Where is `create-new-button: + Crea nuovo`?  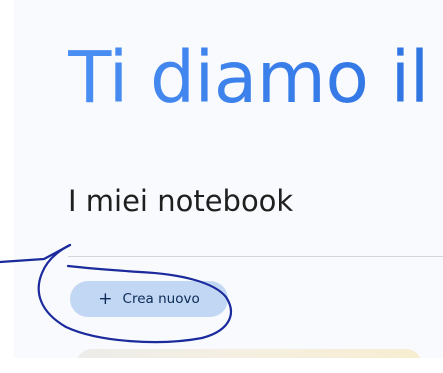
create-new-button: + Crea nuovo is located at coordinates (149, 299).